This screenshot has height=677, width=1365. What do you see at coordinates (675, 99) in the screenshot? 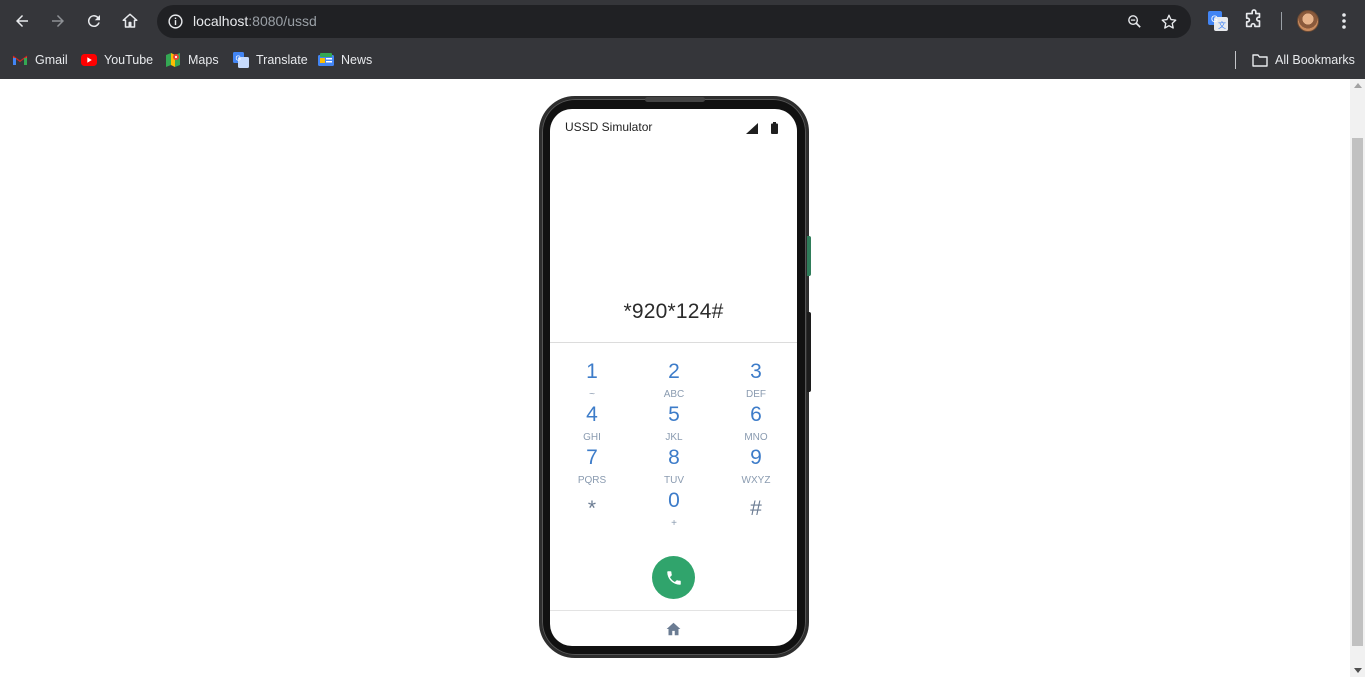
I see `phone-speaker` at bounding box center [675, 99].